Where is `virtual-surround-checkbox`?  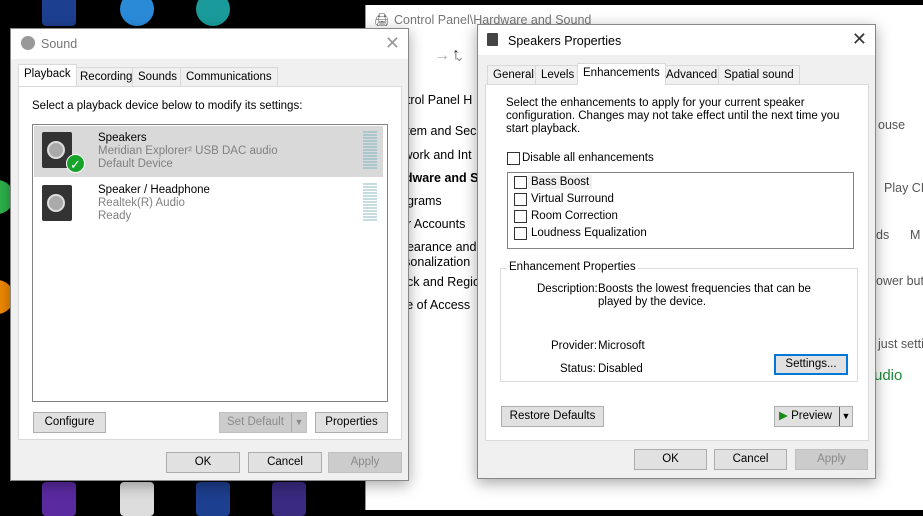 virtual-surround-checkbox is located at coordinates (520, 199).